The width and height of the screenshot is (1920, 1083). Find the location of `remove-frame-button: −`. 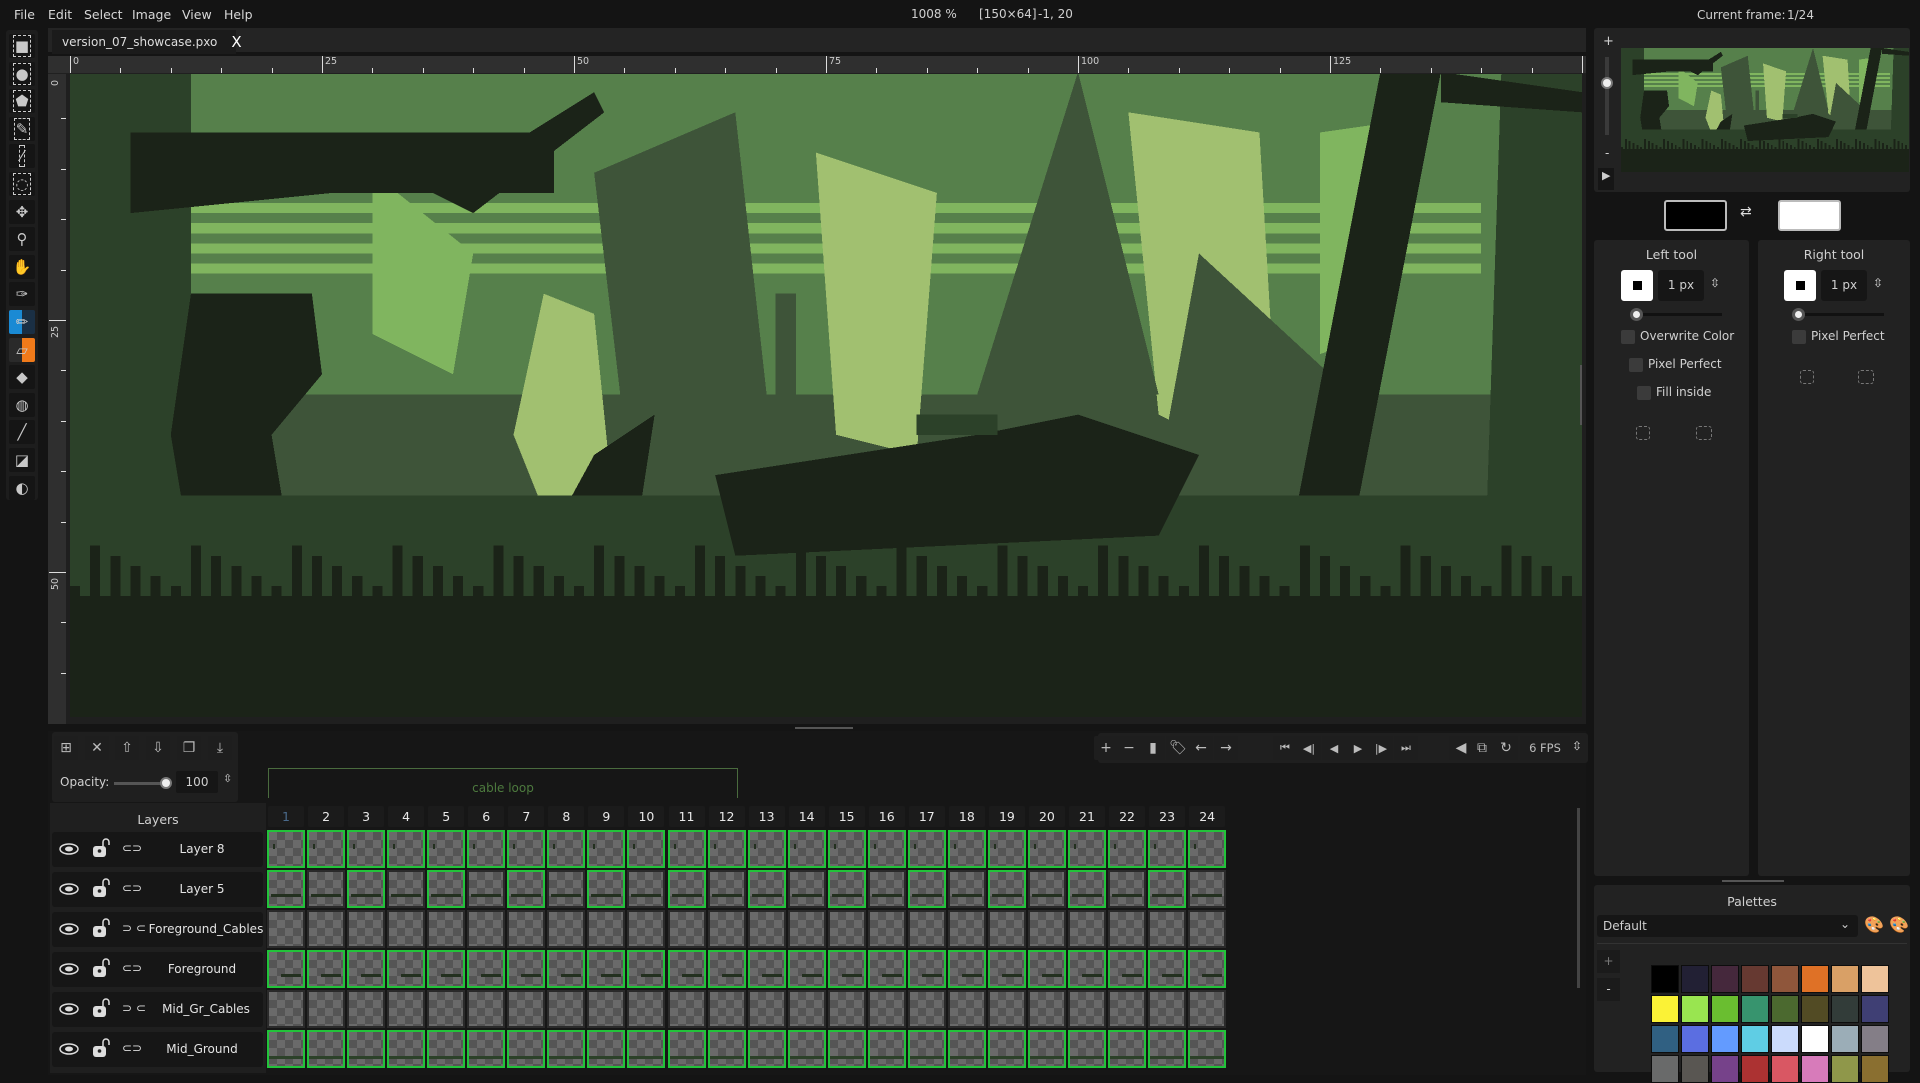

remove-frame-button: − is located at coordinates (1129, 748).